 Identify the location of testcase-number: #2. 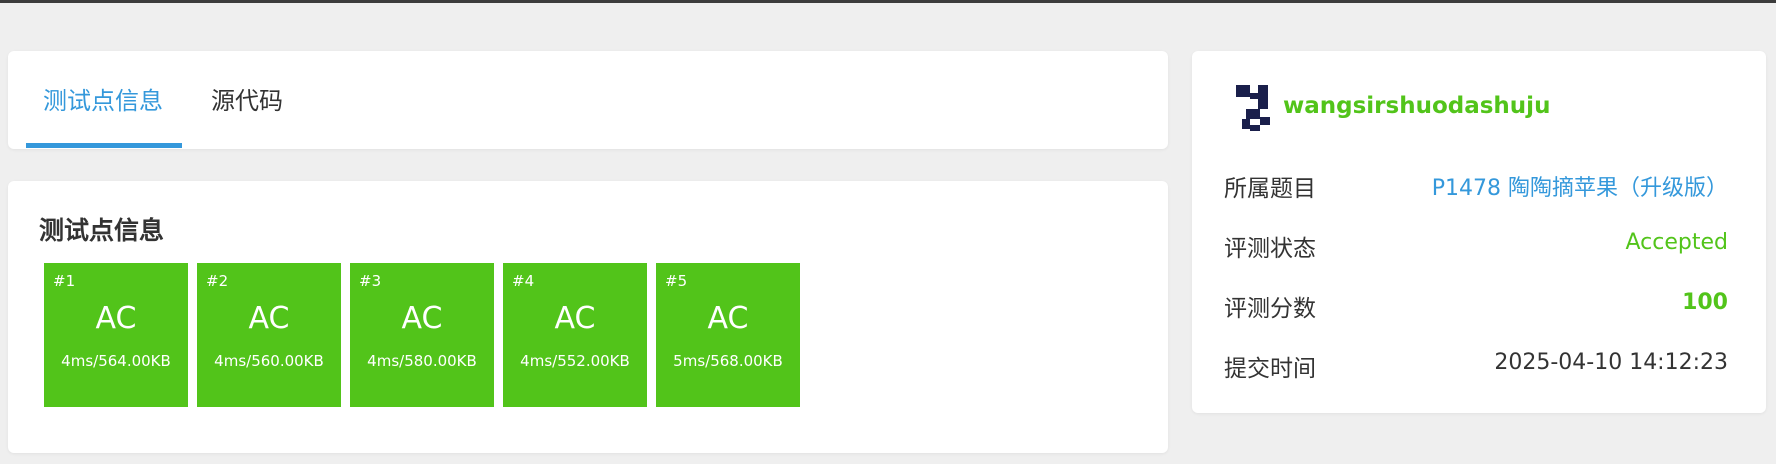
(217, 281).